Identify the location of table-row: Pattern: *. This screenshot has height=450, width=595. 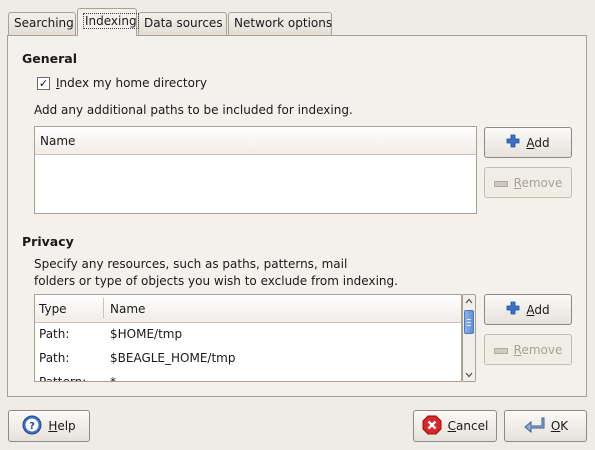
(248, 376).